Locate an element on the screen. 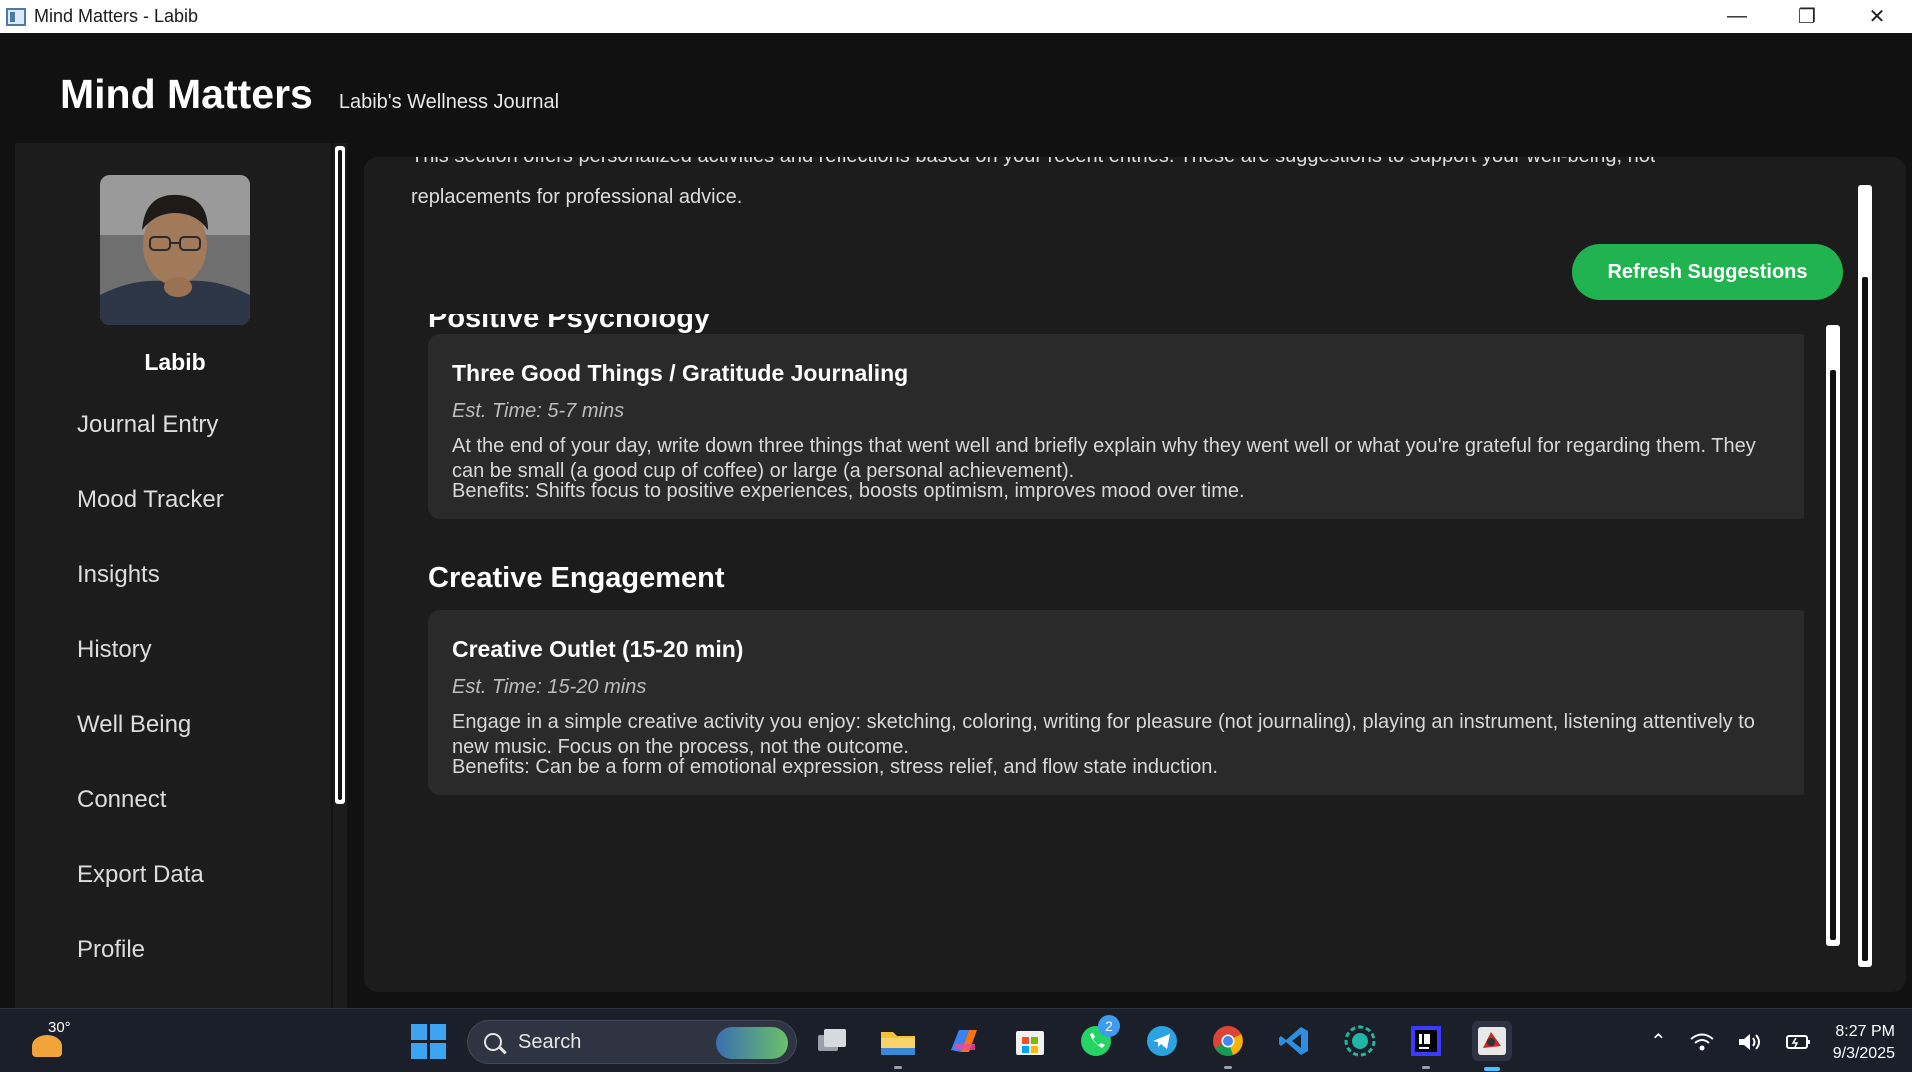 Image resolution: width=1912 pixels, height=1072 pixels. app-window-icon is located at coordinates (16, 16).